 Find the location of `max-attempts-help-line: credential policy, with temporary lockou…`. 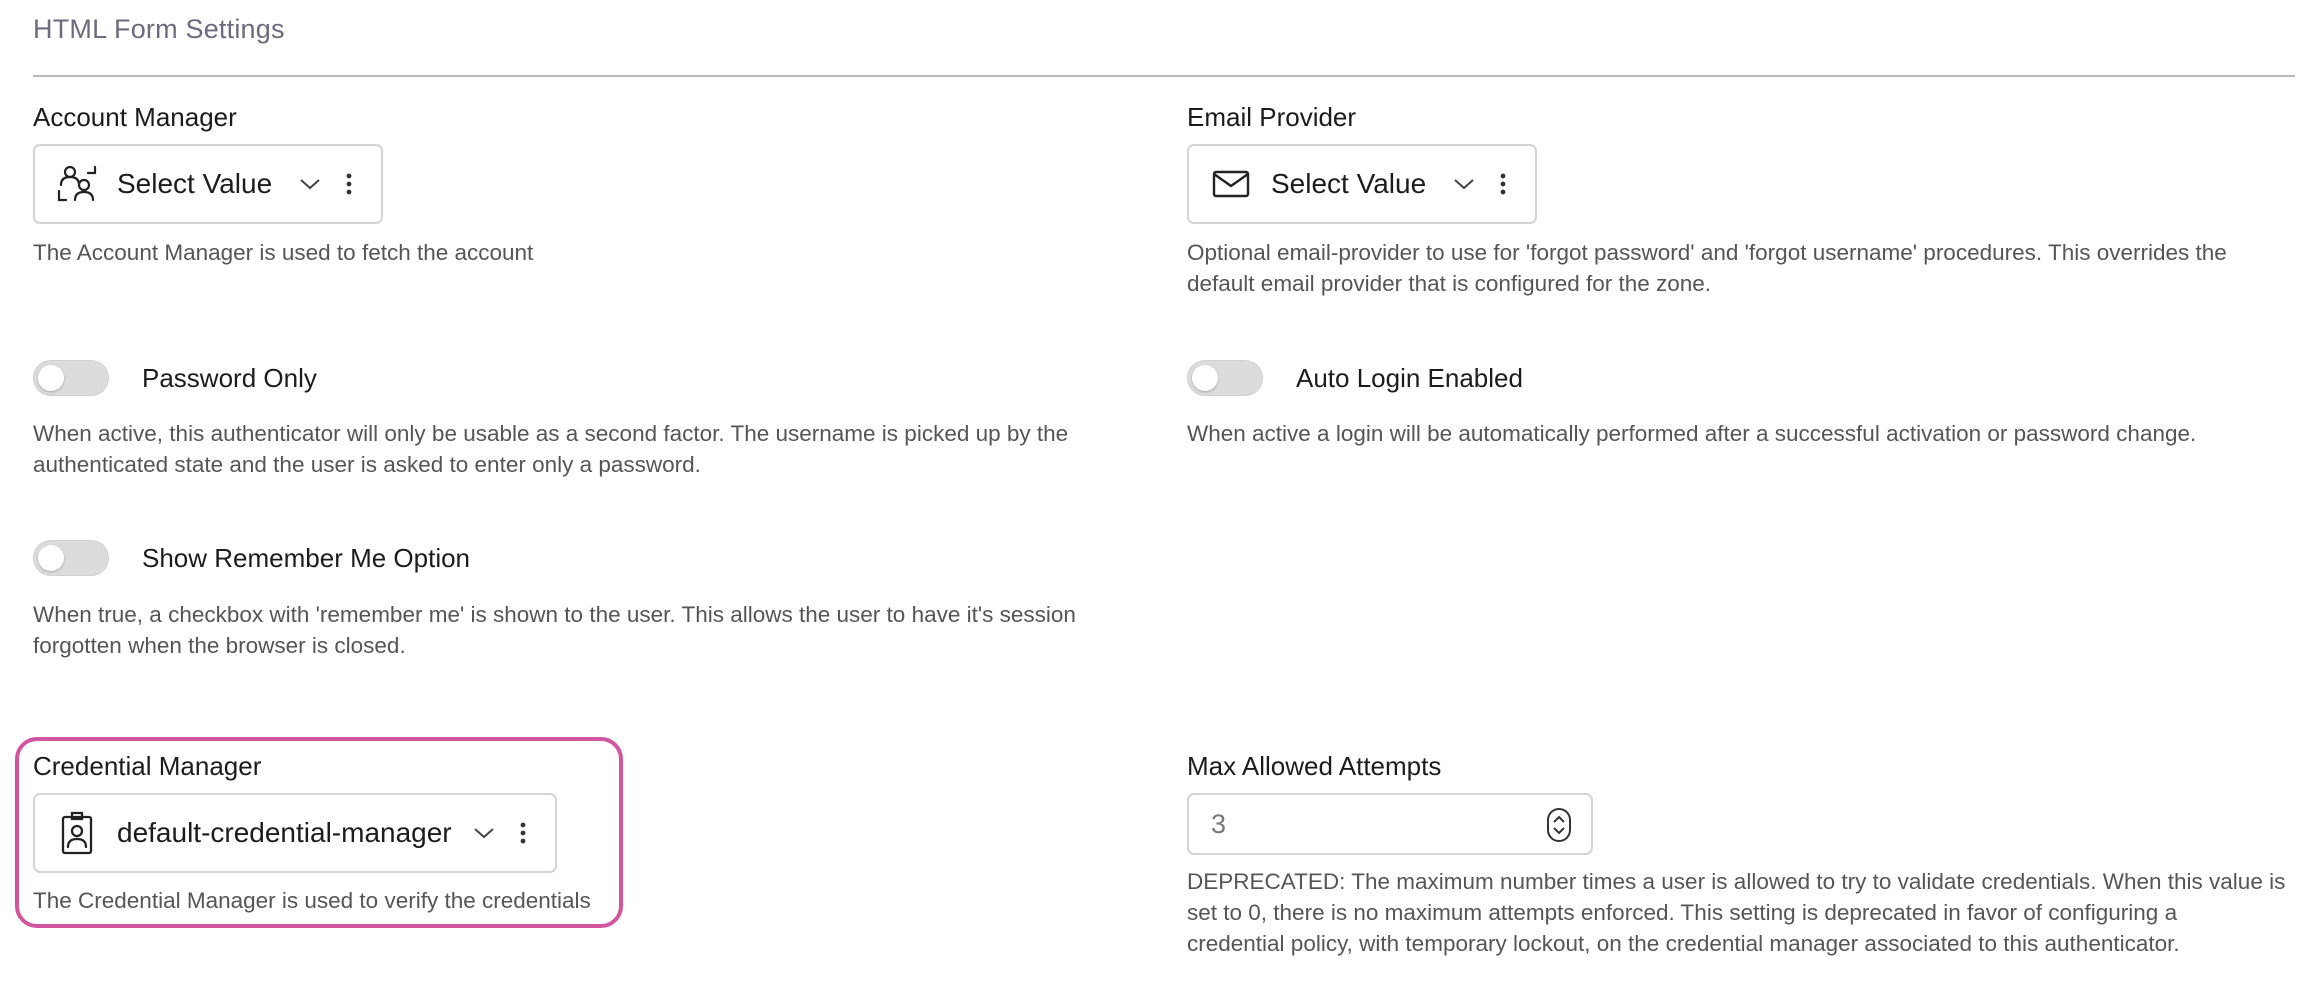

max-attempts-help-line: credential policy, with temporary lockou… is located at coordinates (1683, 943).